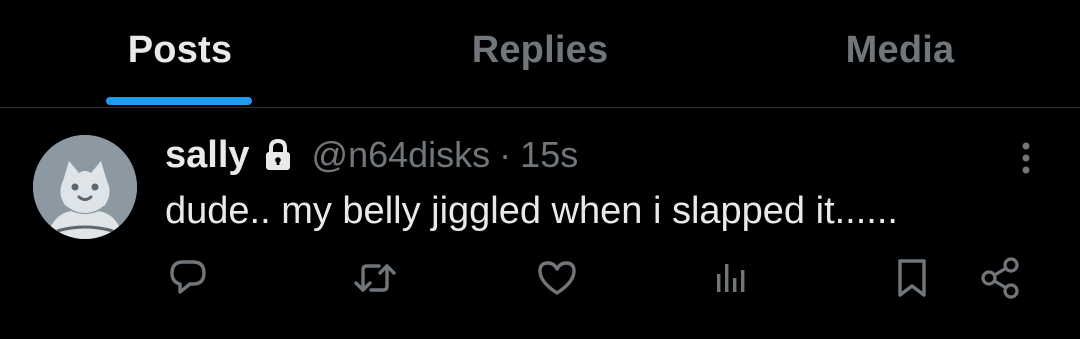 The image size is (1080, 339). I want to click on tab-posts-label: Posts, so click(180, 50).